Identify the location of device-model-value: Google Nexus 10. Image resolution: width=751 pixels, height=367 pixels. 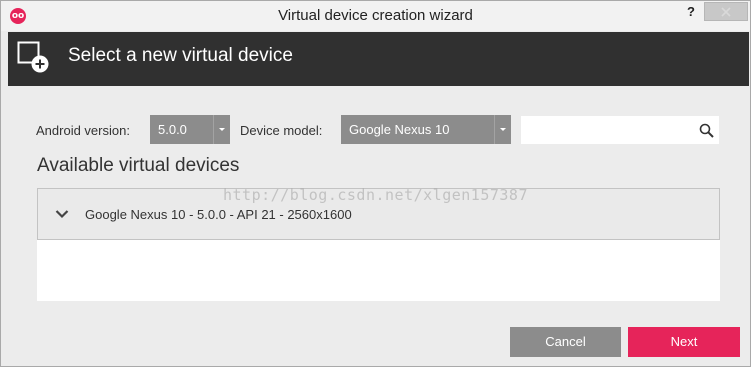
(399, 129).